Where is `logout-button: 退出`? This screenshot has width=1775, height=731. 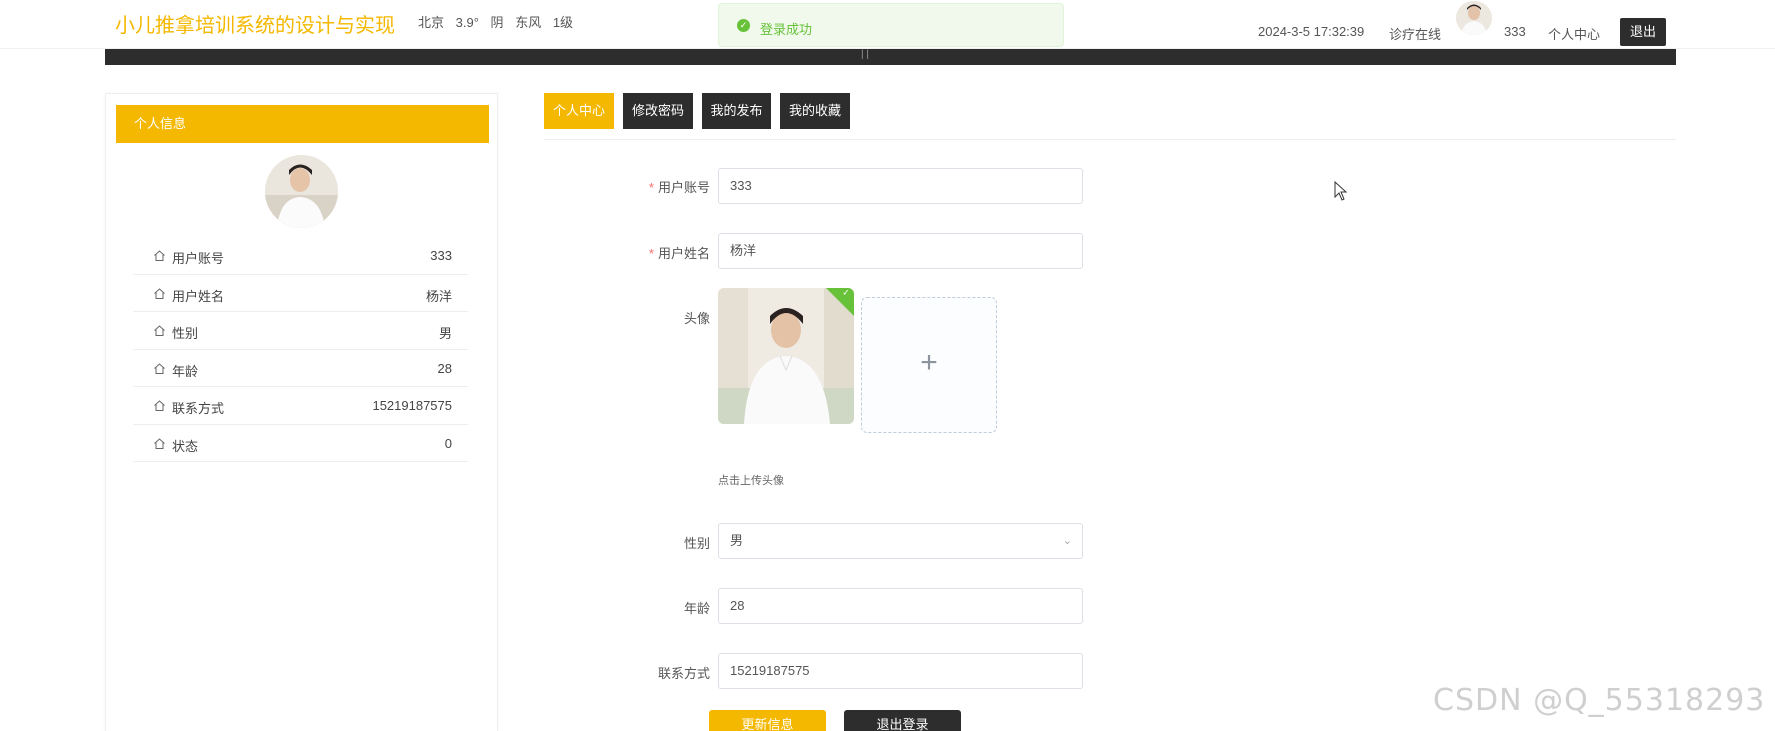
logout-button: 退出 is located at coordinates (1643, 32).